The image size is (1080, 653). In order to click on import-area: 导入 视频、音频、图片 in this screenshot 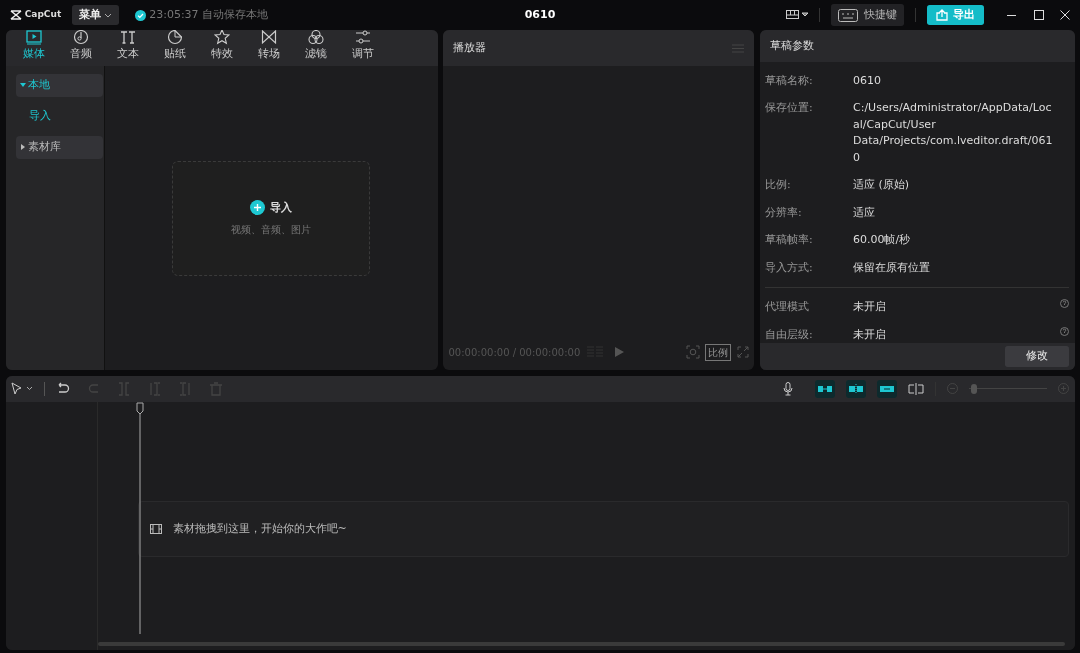, I will do `click(271, 218)`.